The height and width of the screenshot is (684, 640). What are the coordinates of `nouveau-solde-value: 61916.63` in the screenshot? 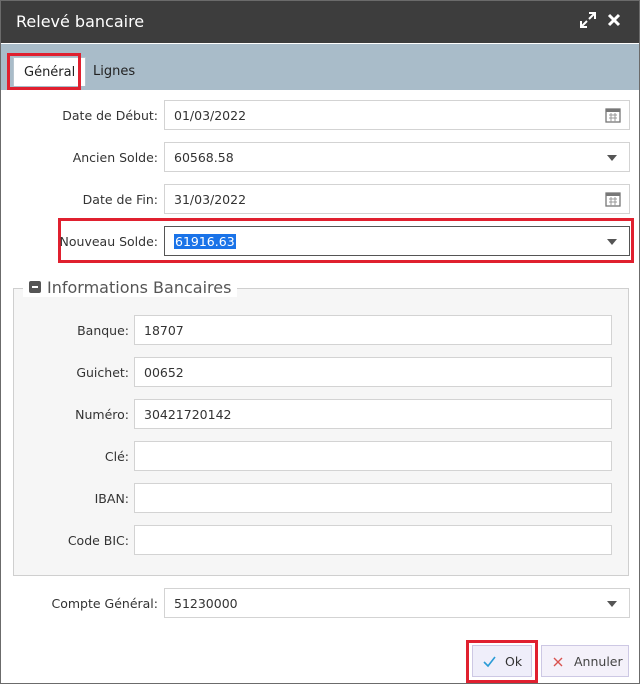 It's located at (205, 241).